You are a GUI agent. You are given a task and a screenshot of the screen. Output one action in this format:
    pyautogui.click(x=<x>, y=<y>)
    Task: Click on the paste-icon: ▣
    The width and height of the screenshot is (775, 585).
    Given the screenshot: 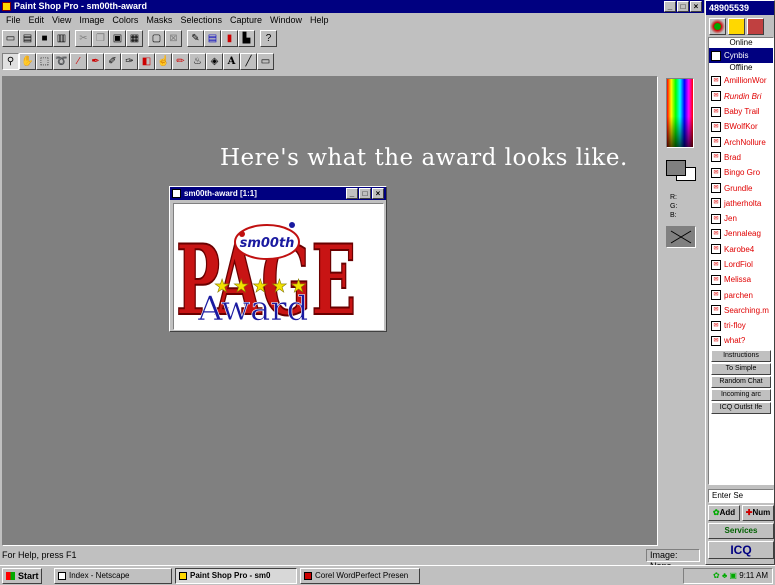 What is the action you would take?
    pyautogui.click(x=117, y=38)
    